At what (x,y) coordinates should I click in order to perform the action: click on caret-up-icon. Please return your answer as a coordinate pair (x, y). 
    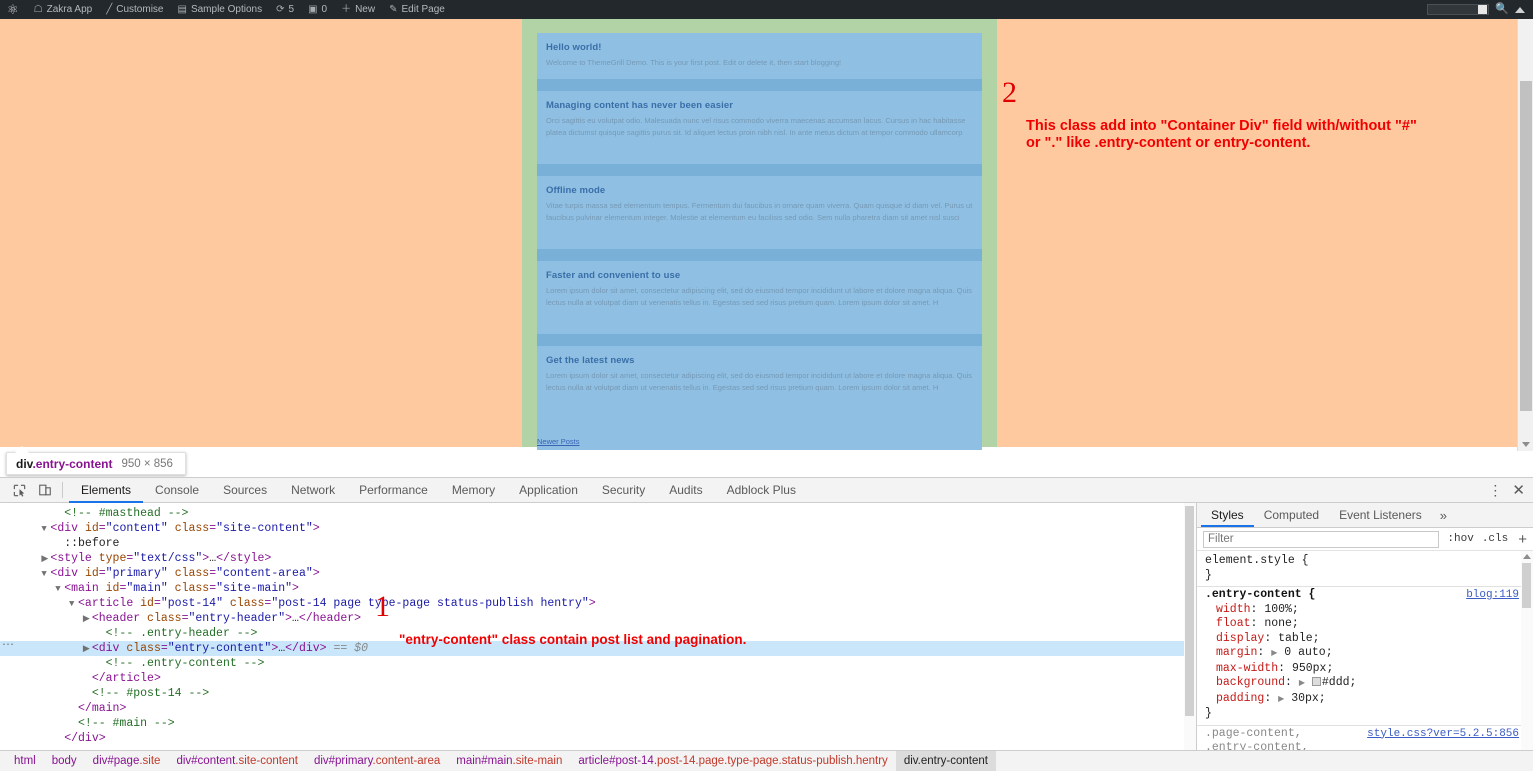
    Looking at the image, I should click on (1520, 9).